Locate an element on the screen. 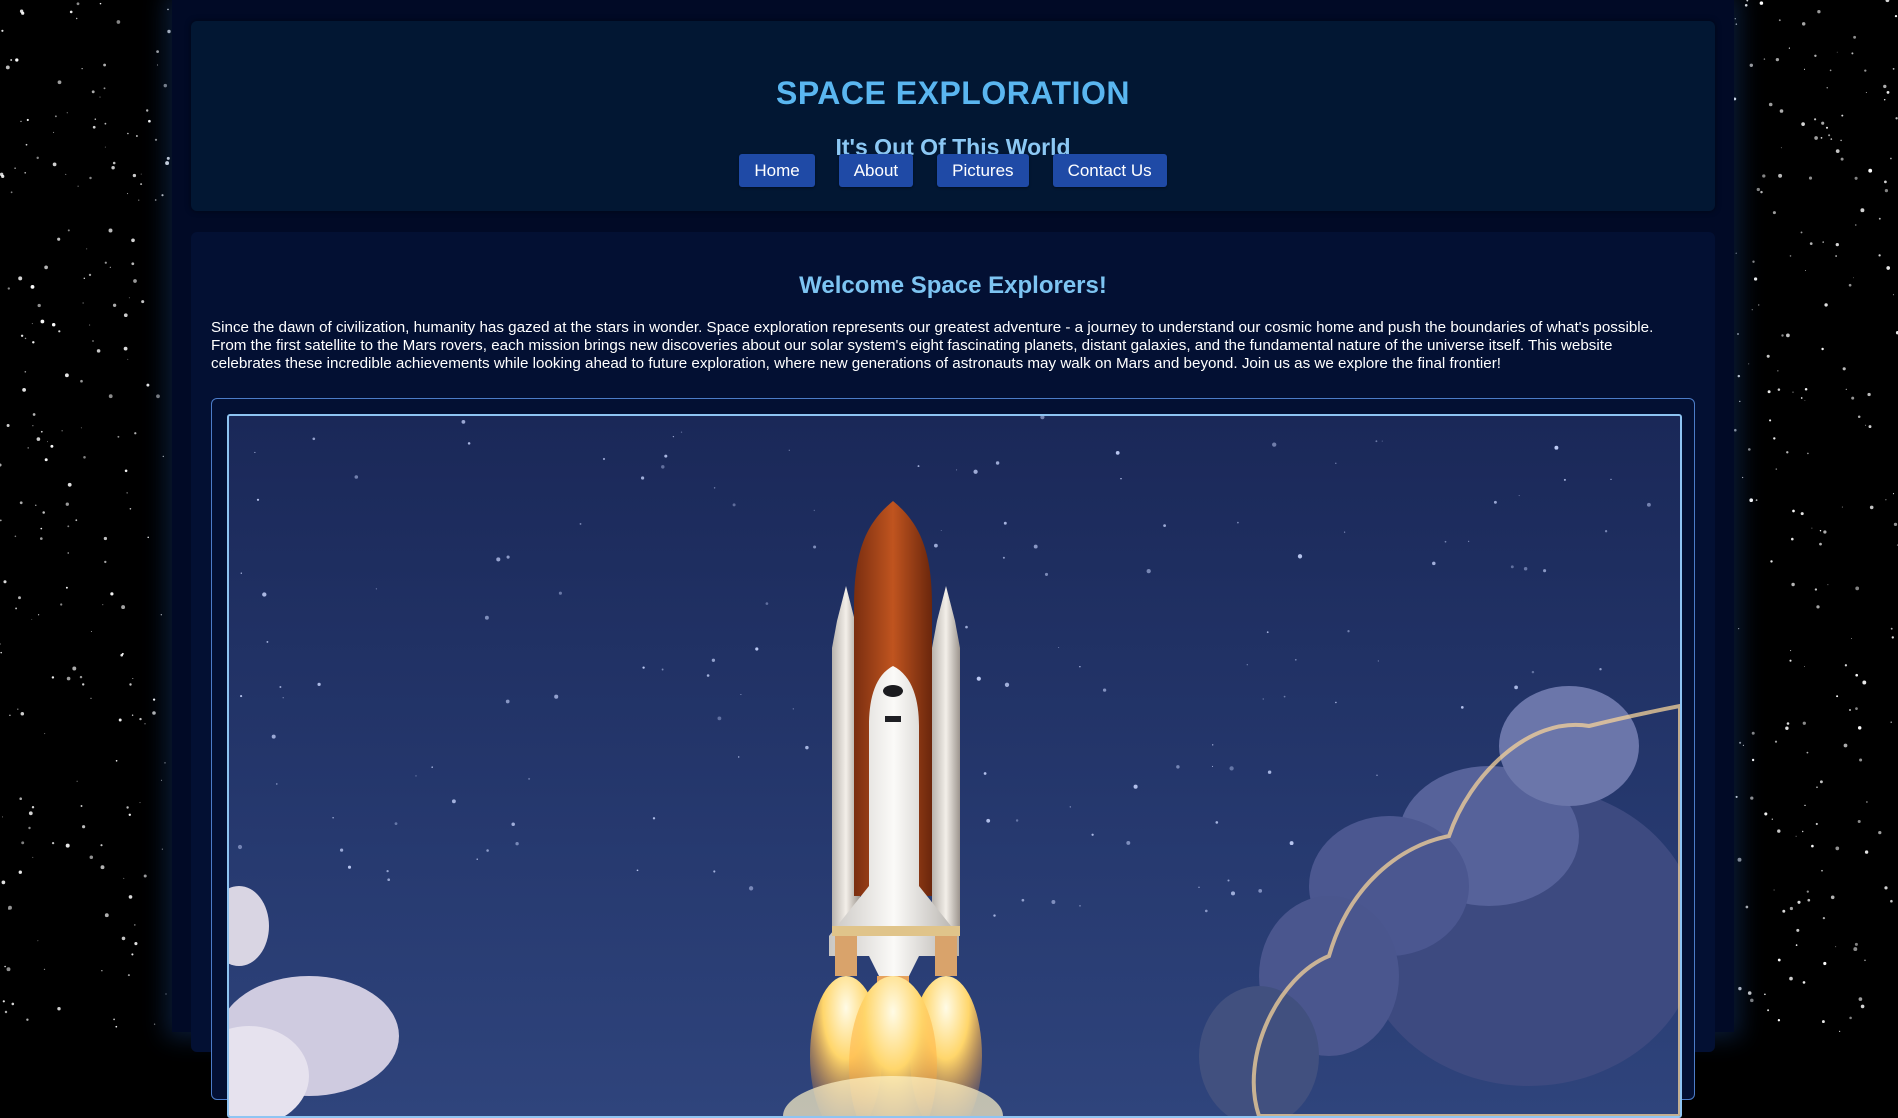  nav-pictures-button: Pictures is located at coordinates (983, 170).